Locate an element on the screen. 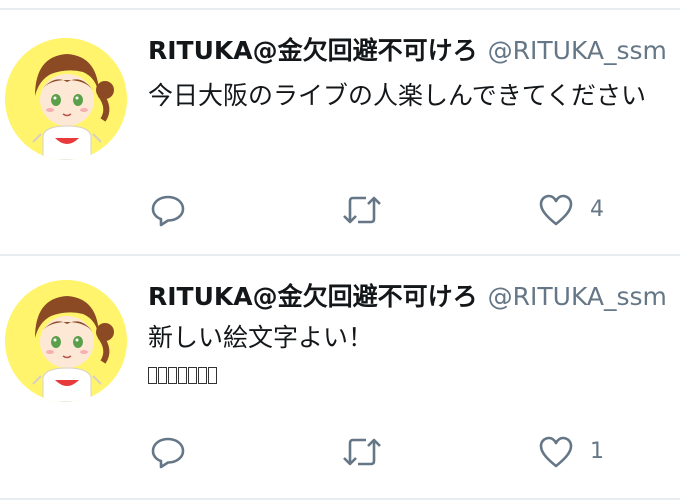  like-button: 4 is located at coordinates (571, 210).